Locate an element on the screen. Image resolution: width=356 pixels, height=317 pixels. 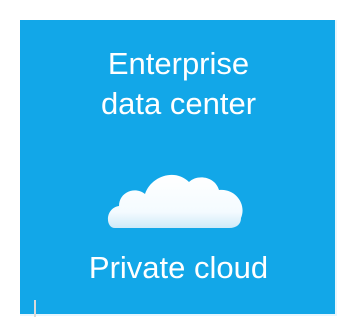
tile-title-line-1: Enterprise is located at coordinates (178, 63).